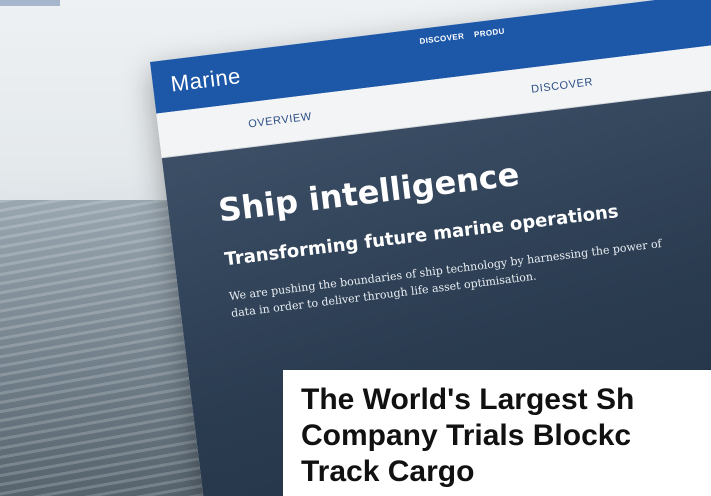 Image resolution: width=711 pixels, height=496 pixels. I want to click on headline-line-3: Track Cargo, so click(388, 471).